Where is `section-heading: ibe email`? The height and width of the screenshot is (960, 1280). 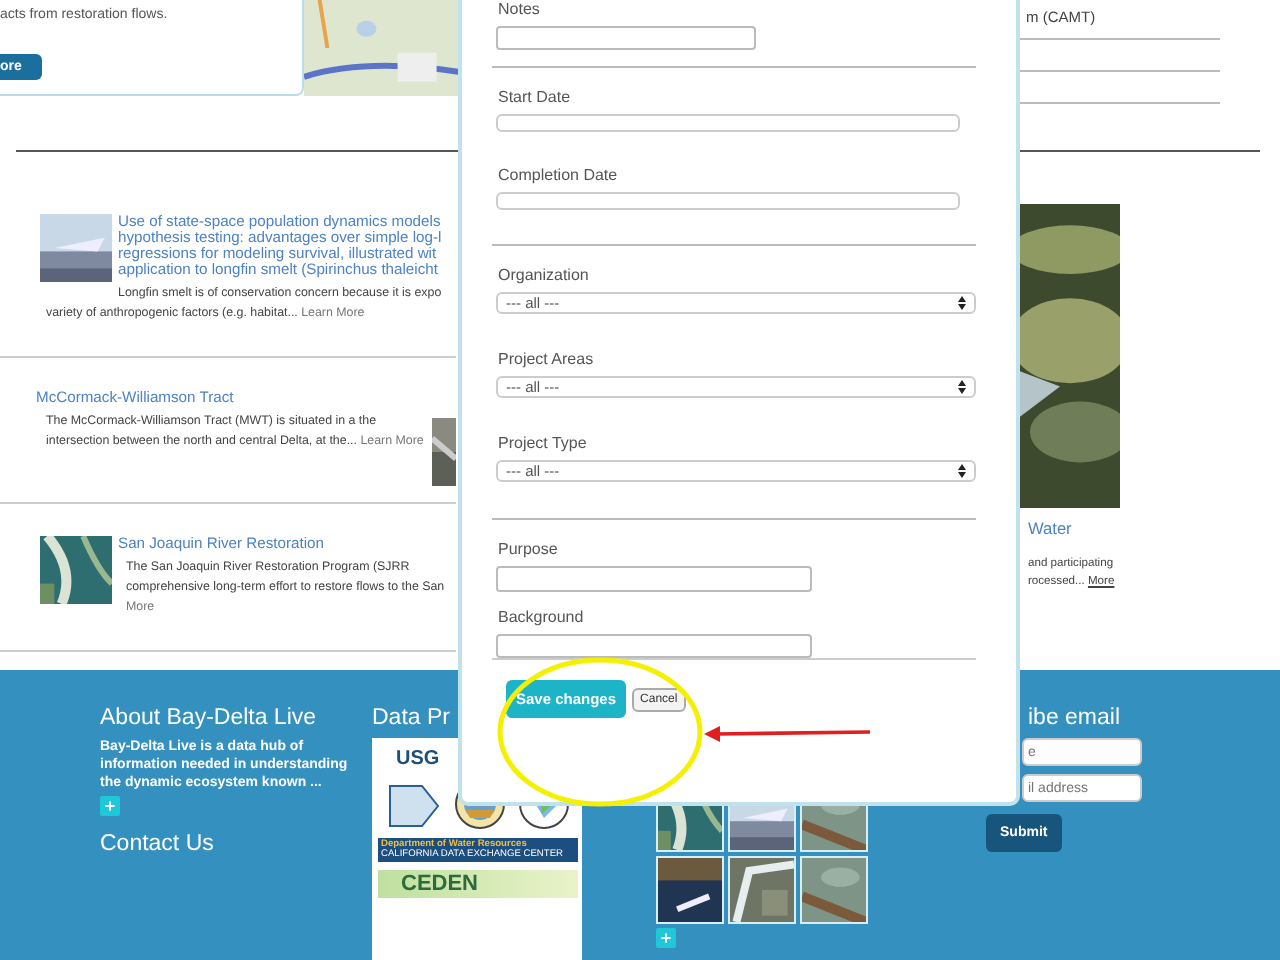
section-heading: ibe email is located at coordinates (1075, 718).